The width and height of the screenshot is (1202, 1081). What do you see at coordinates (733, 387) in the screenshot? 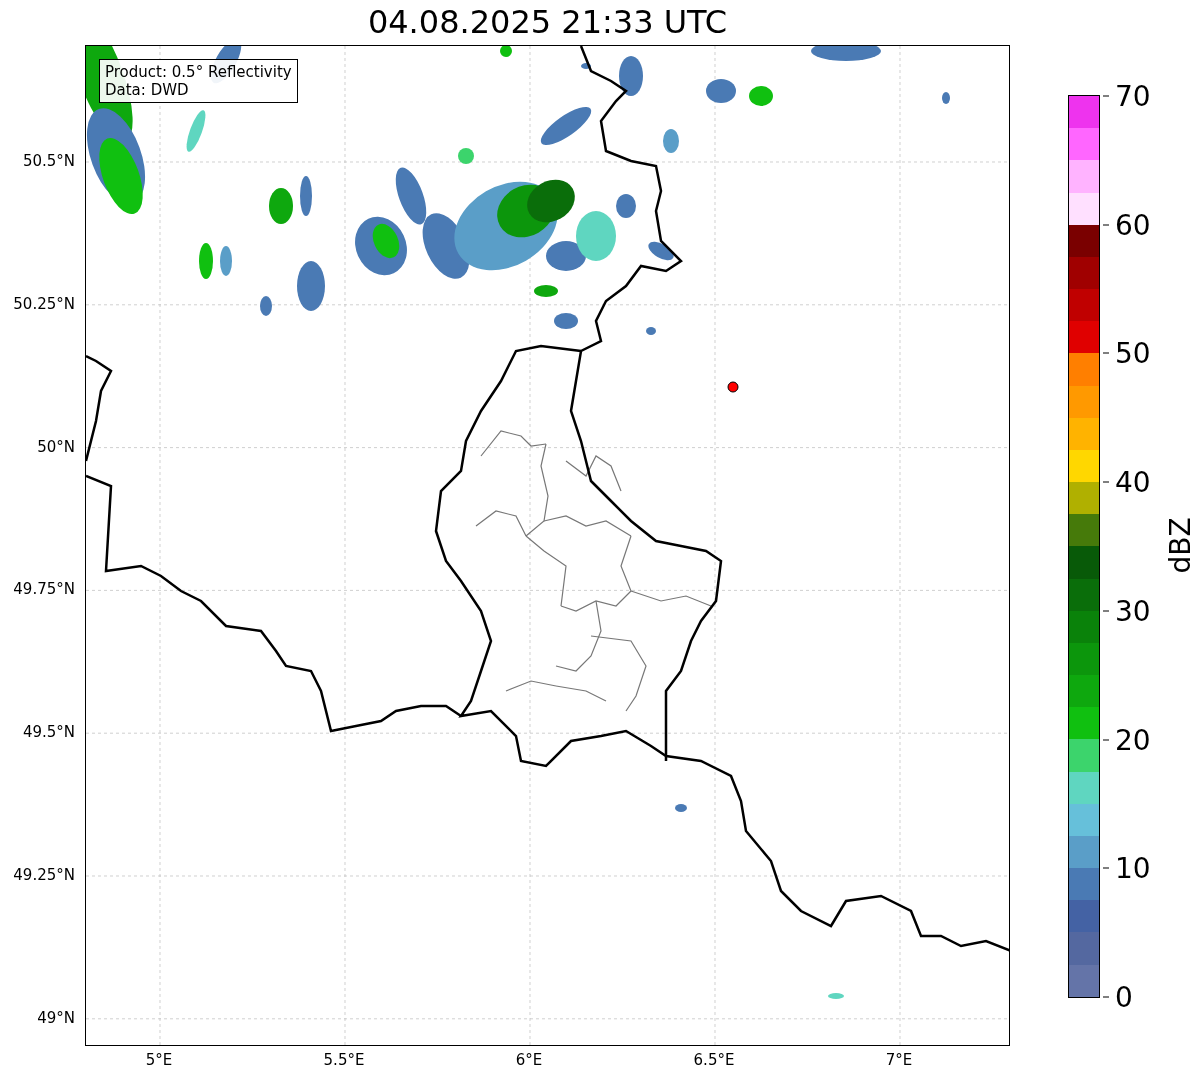
I see `radar-site-marker` at bounding box center [733, 387].